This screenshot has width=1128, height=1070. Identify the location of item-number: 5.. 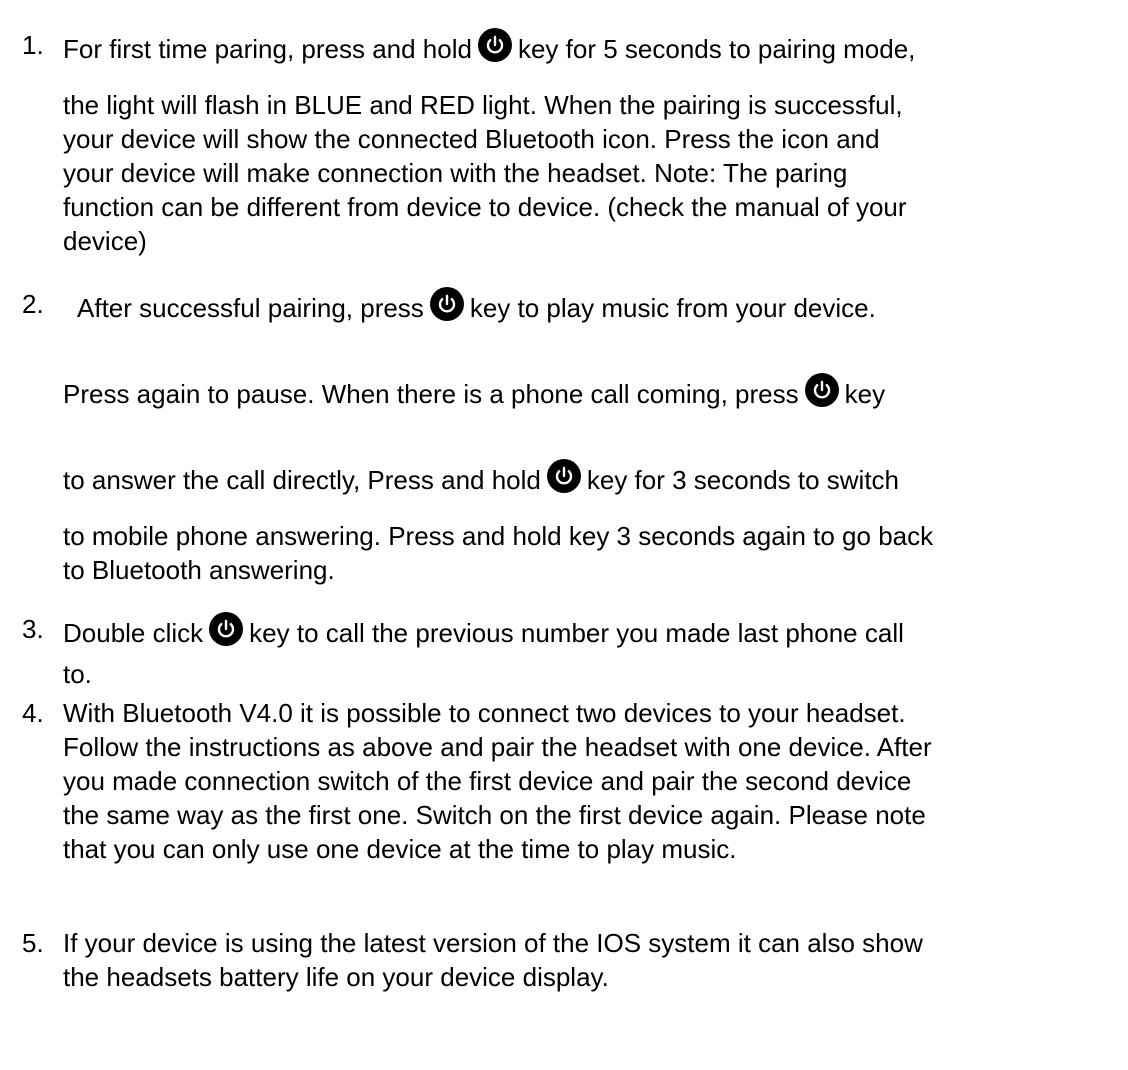
(33, 943).